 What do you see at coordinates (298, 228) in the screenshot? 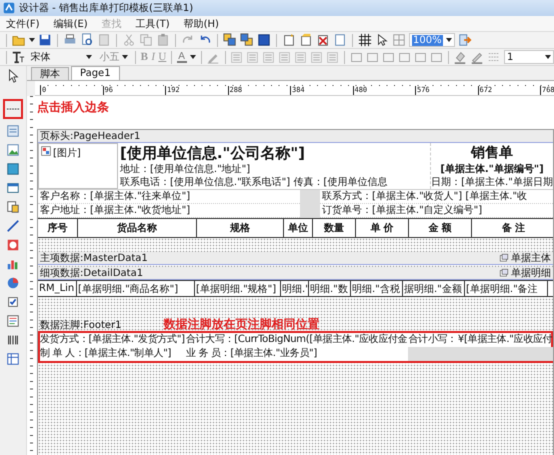
I see `column-header: 单位` at bounding box center [298, 228].